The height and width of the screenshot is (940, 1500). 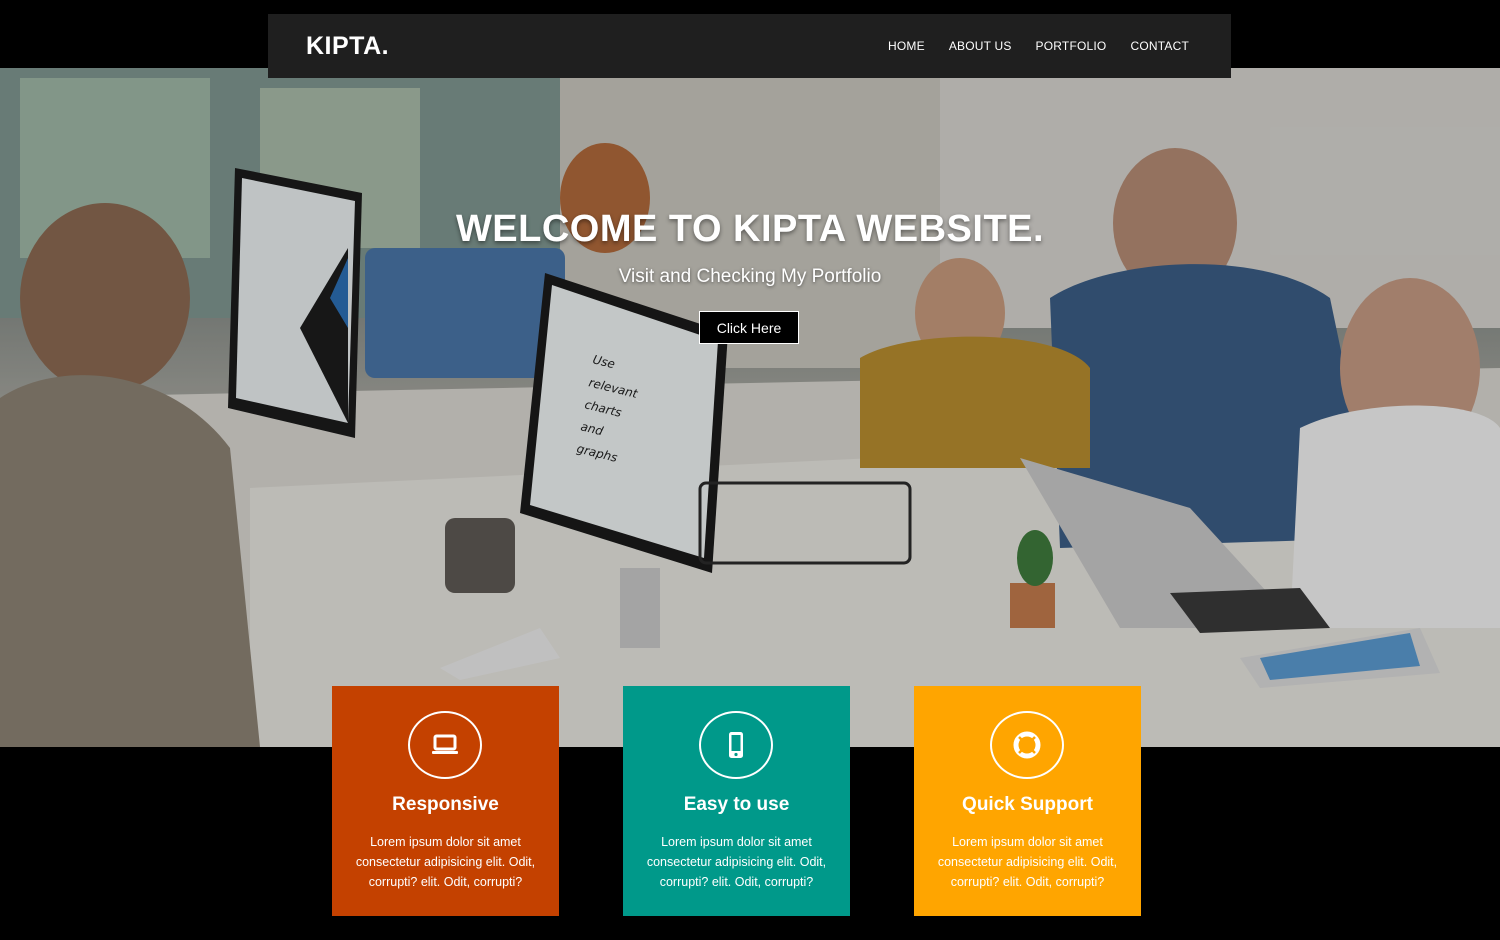 I want to click on laptop-icon, so click(x=445, y=745).